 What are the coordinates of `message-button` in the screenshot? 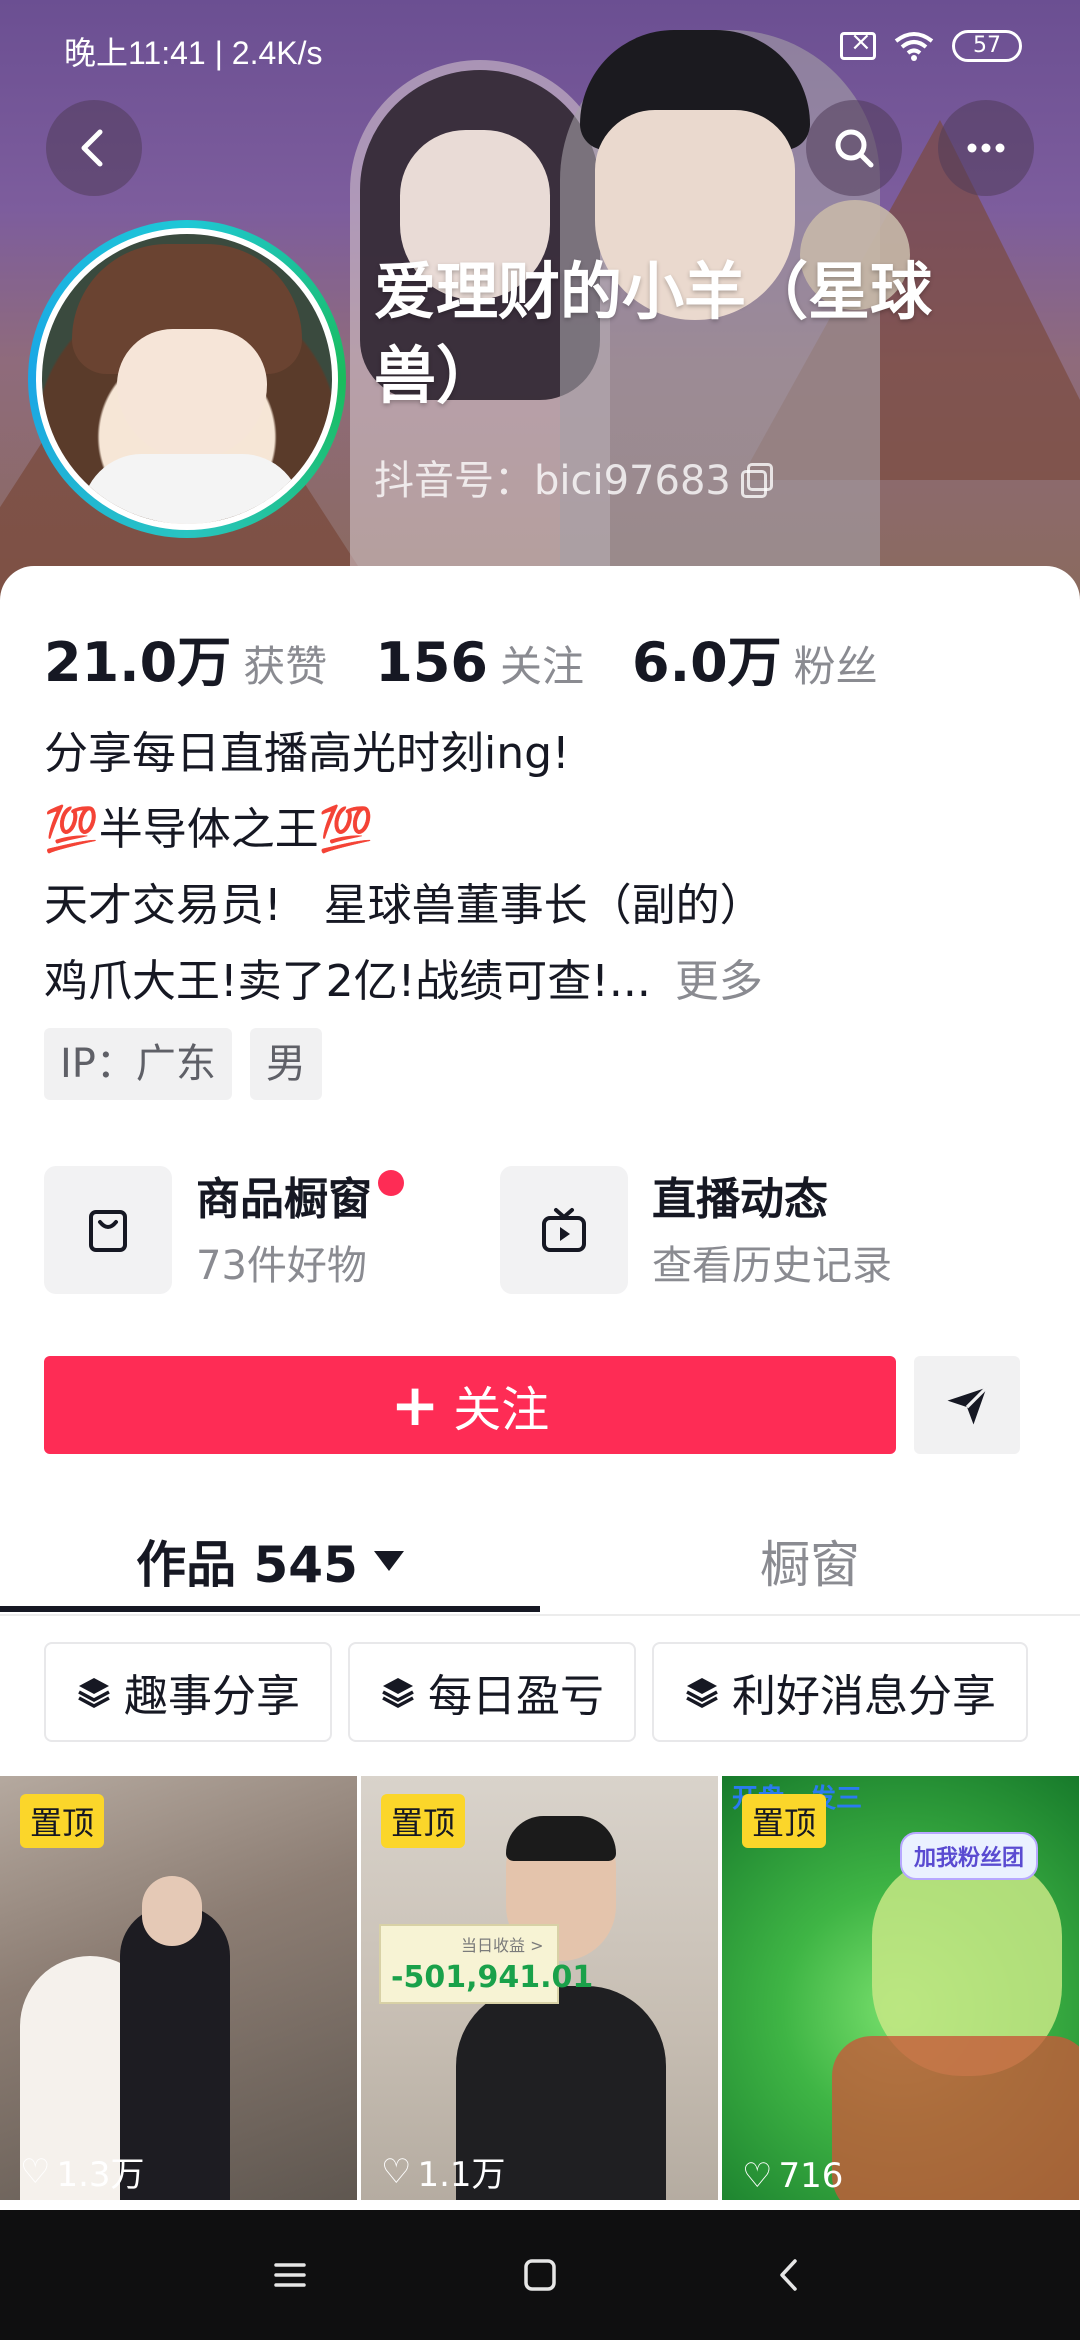 It's located at (967, 1405).